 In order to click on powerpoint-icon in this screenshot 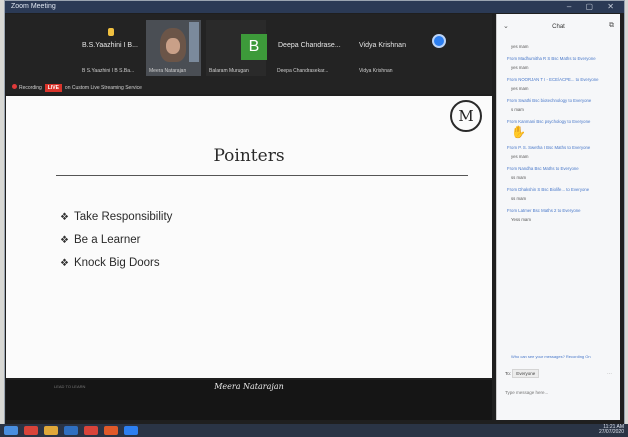, I will do `click(111, 430)`.